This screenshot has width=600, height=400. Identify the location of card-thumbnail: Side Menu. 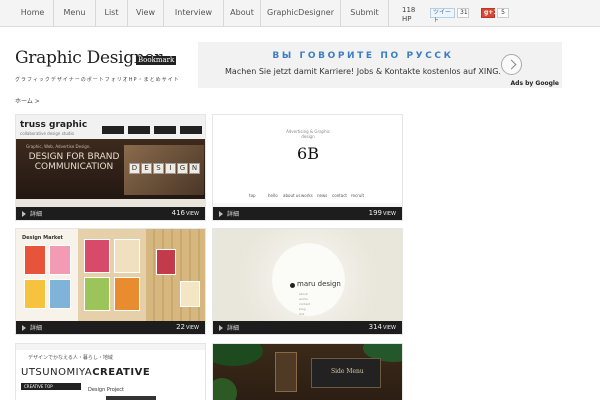
(307, 372).